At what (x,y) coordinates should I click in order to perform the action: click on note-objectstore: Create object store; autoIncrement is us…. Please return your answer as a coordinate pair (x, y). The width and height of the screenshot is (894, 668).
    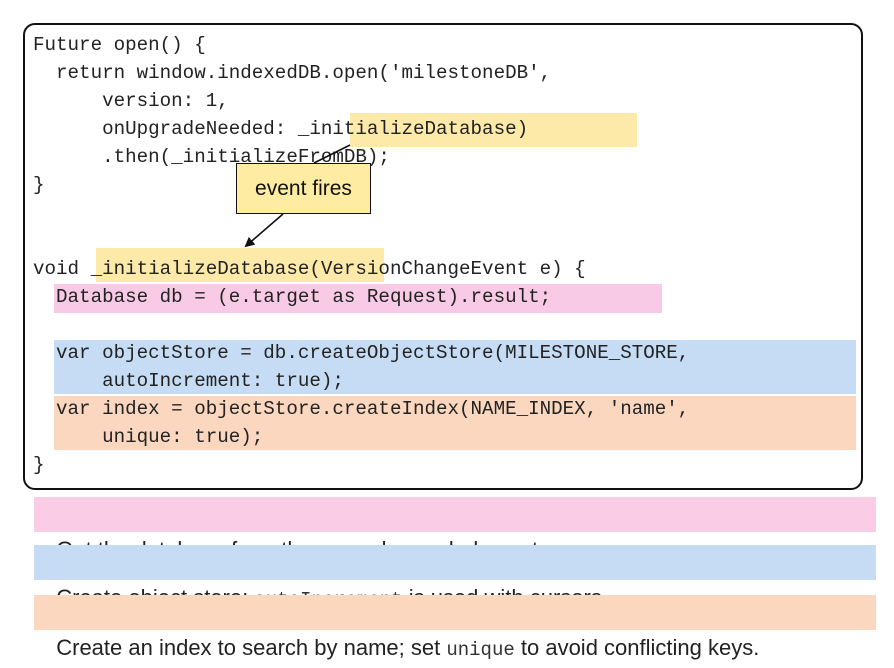
    Looking at the image, I should click on (455, 578).